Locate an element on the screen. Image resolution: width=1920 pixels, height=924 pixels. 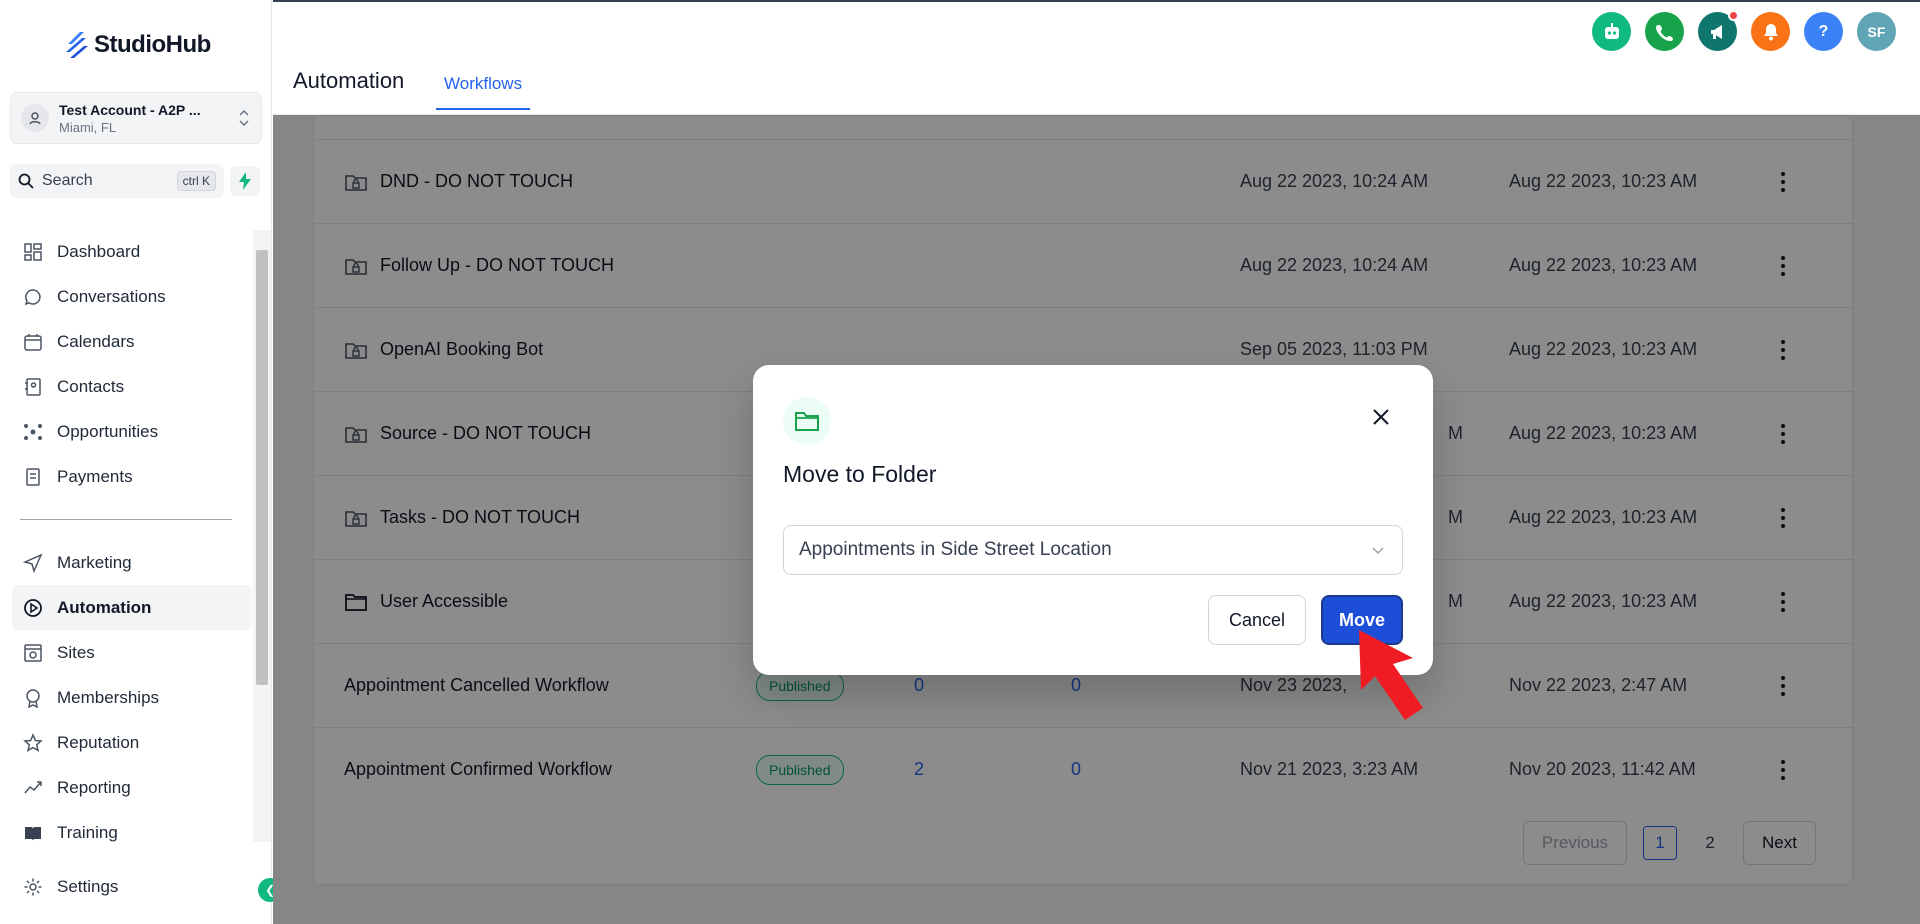
account-switcher: Test Account - A2P ... Miami, FL is located at coordinates (136, 118).